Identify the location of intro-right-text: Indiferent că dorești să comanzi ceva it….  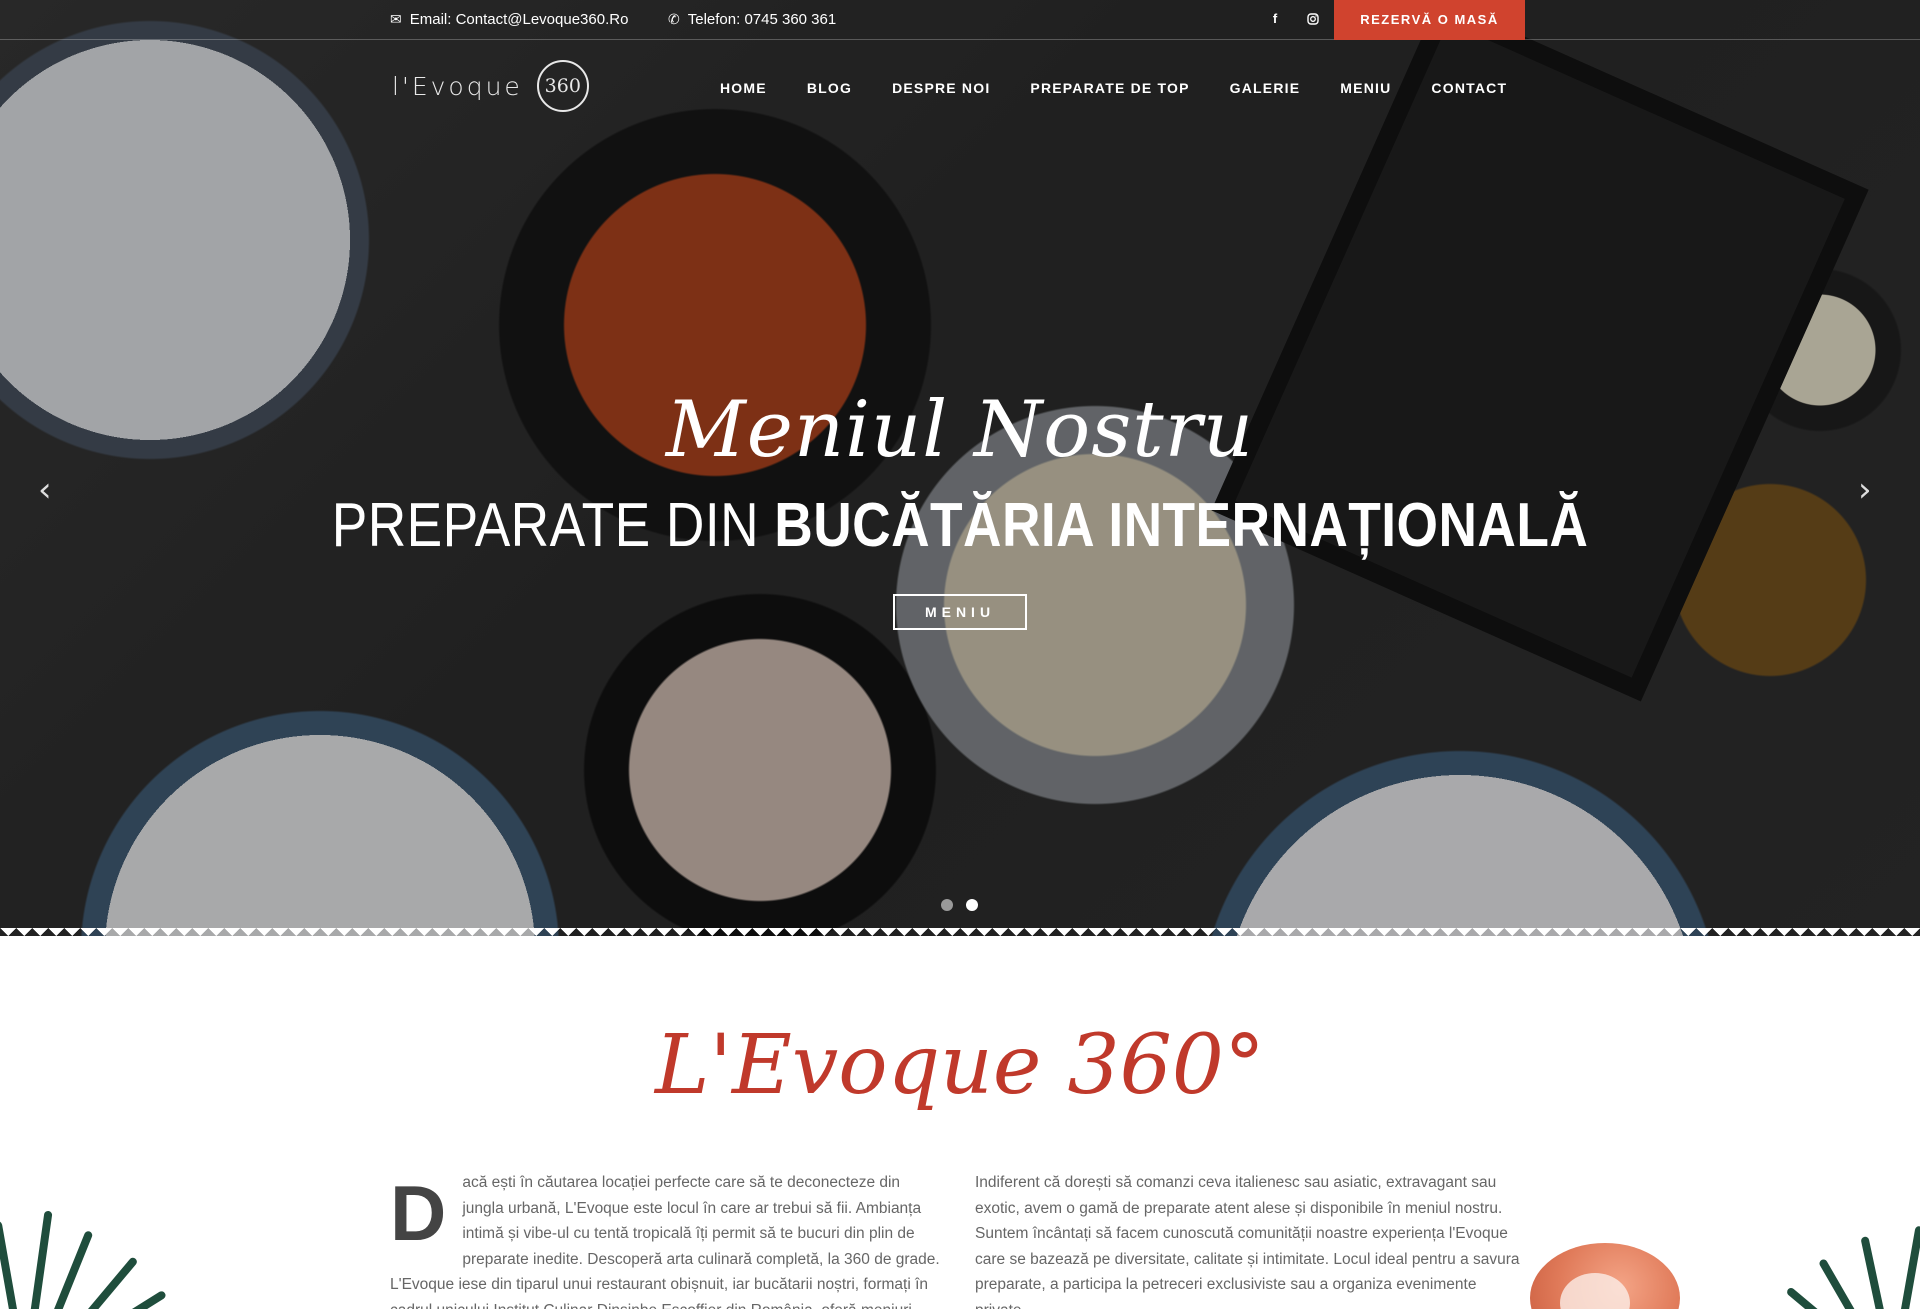
(1247, 1241).